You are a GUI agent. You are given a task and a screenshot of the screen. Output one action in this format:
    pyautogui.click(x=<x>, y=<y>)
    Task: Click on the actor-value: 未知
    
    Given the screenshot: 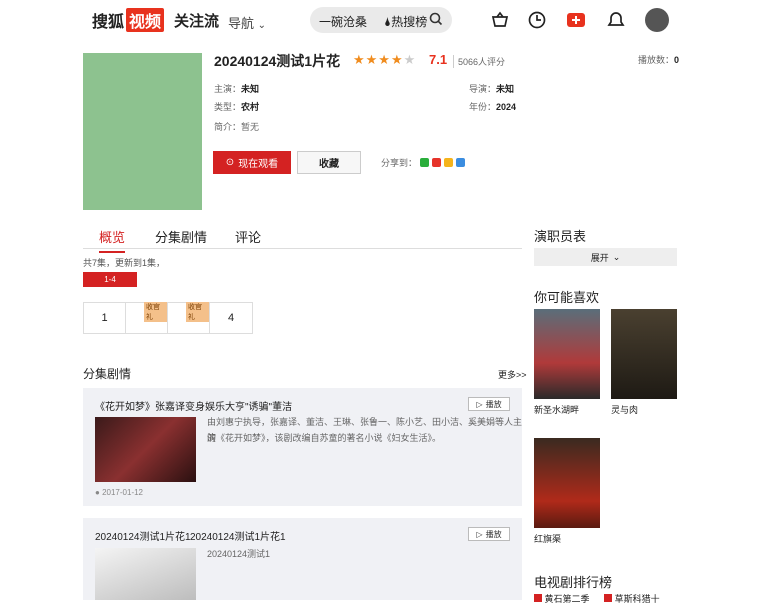 What is the action you would take?
    pyautogui.click(x=250, y=89)
    